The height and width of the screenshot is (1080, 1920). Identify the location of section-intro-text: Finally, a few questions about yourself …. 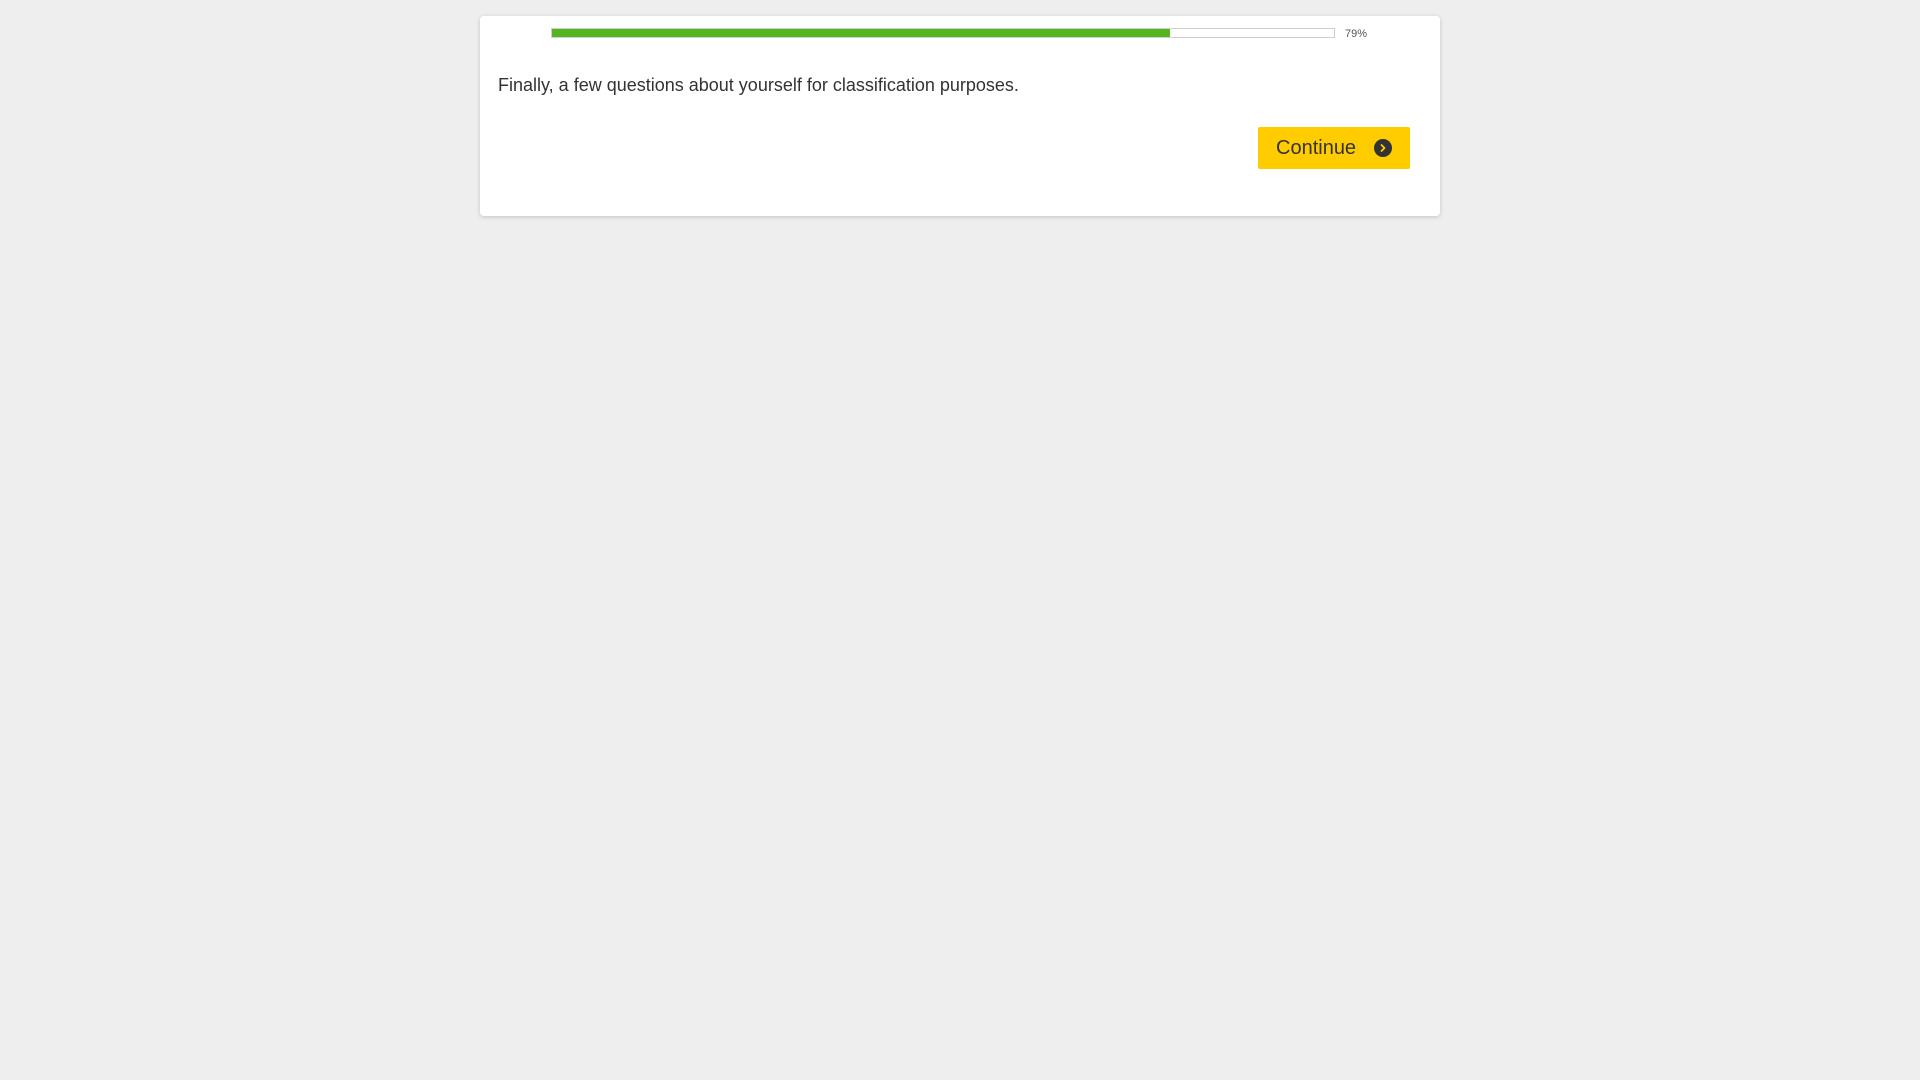
(758, 85).